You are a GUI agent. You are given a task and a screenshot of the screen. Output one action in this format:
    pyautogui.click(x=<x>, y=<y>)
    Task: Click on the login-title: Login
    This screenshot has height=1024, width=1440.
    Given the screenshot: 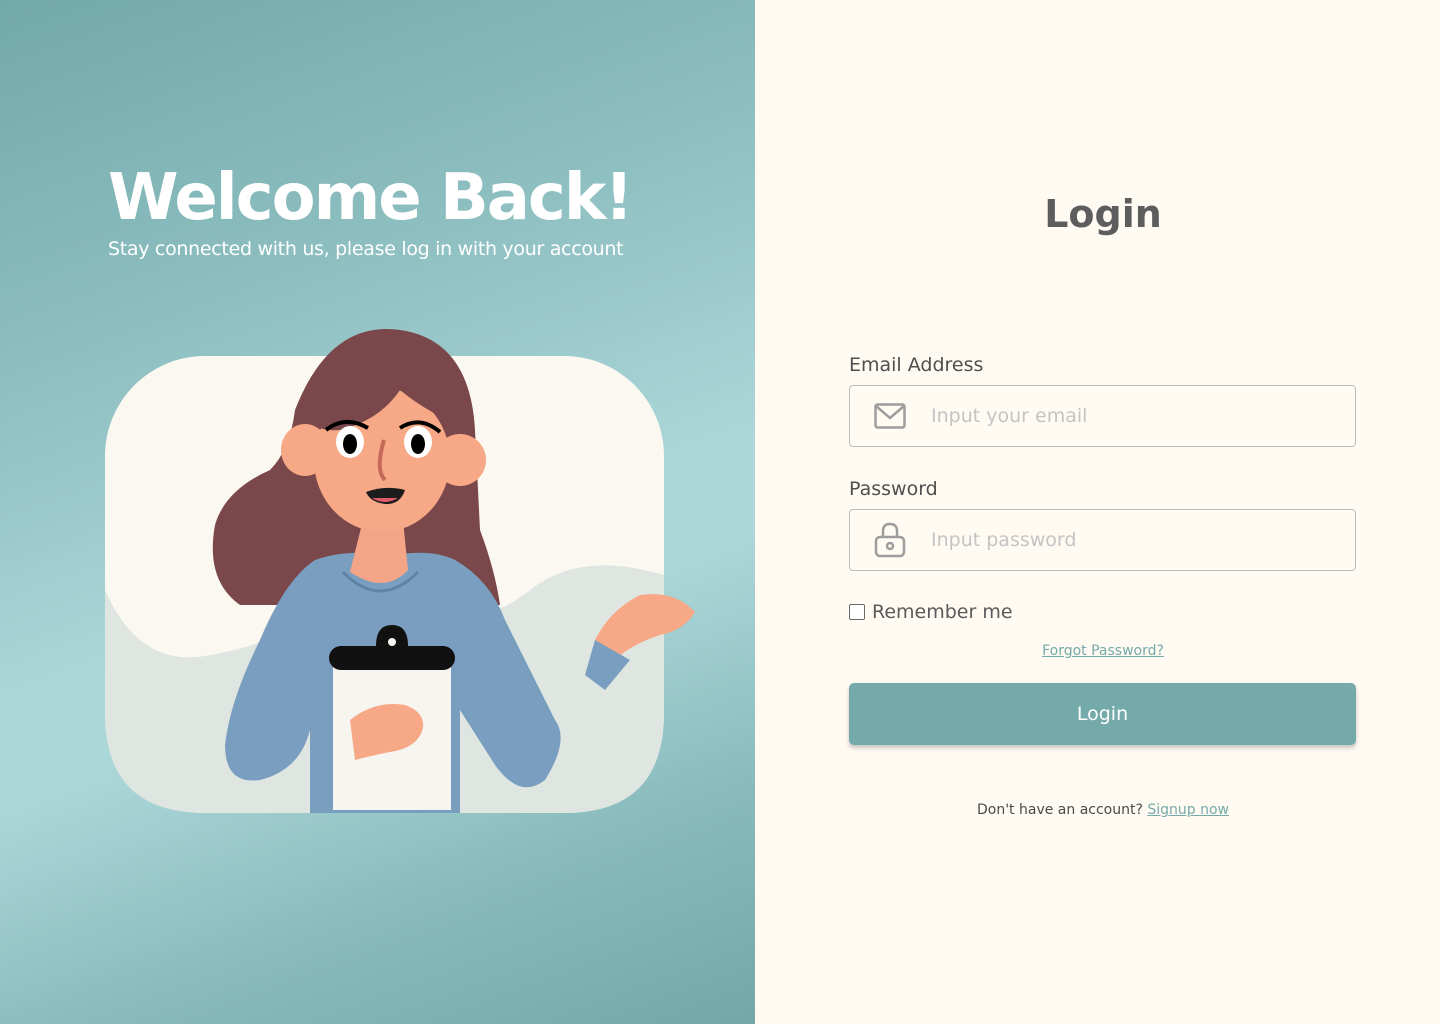 What is the action you would take?
    pyautogui.click(x=1103, y=214)
    